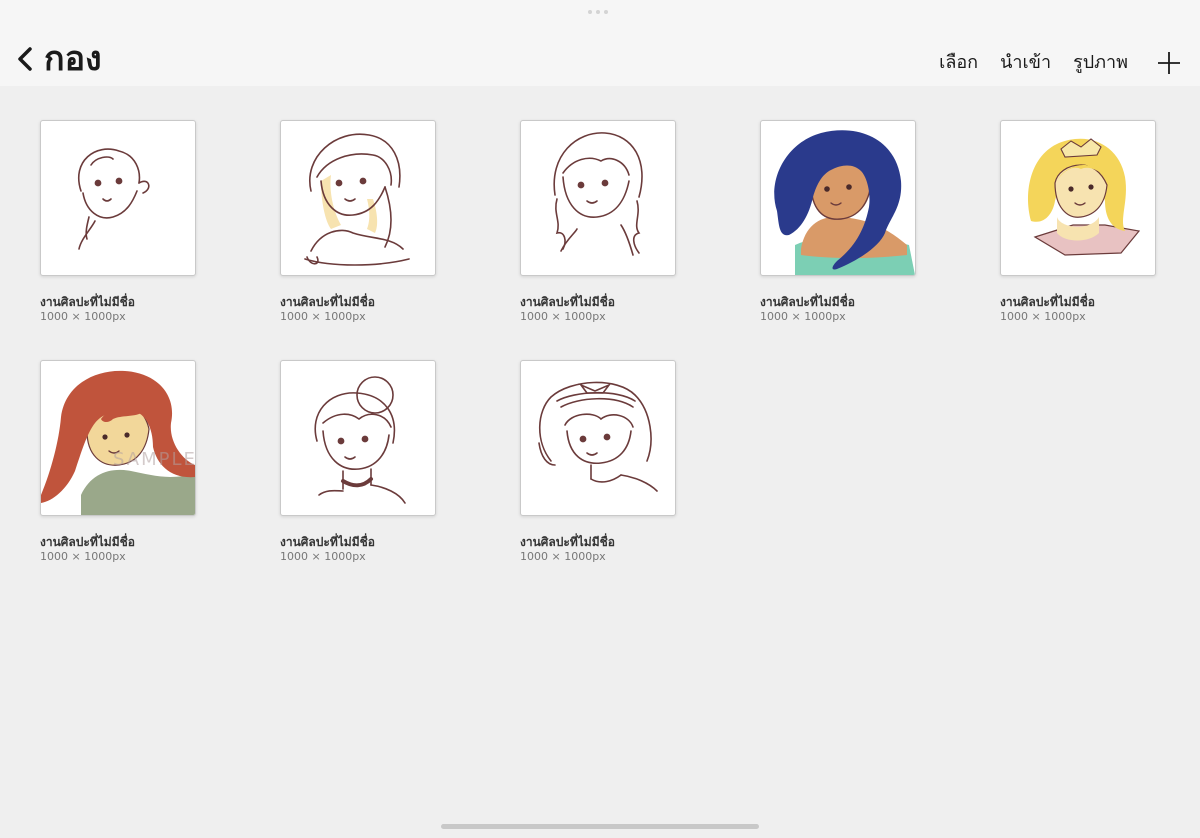 The width and height of the screenshot is (1200, 838). Describe the element at coordinates (600, 43) in the screenshot. I see `top-bar: กอง เลือก นำเข้า รูปภาพ` at that location.